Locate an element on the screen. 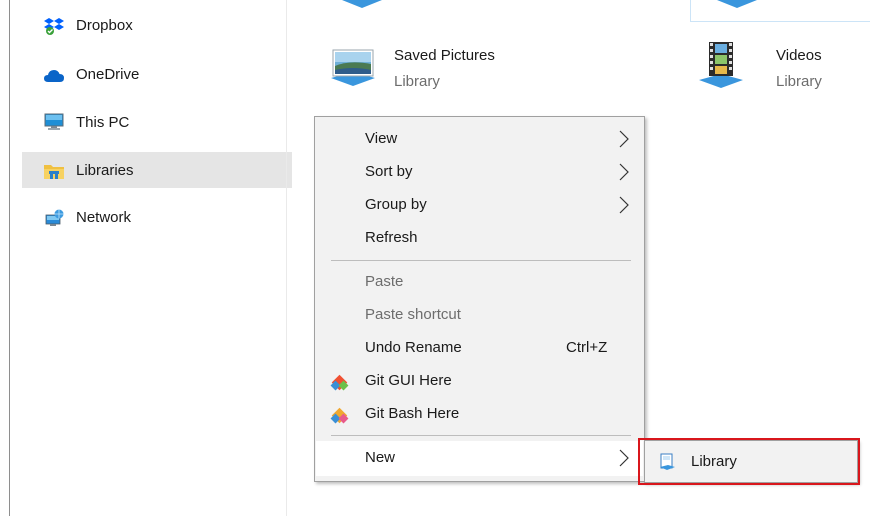  menu-item-sort-by: Sort by is located at coordinates (479, 172).